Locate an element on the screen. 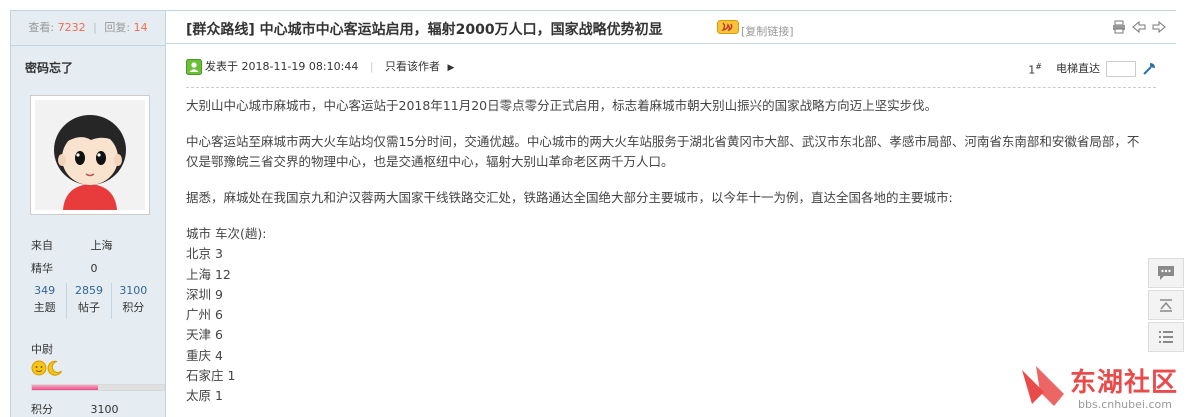 This screenshot has height=417, width=1199. count-label: 帖子 is located at coordinates (88, 307).